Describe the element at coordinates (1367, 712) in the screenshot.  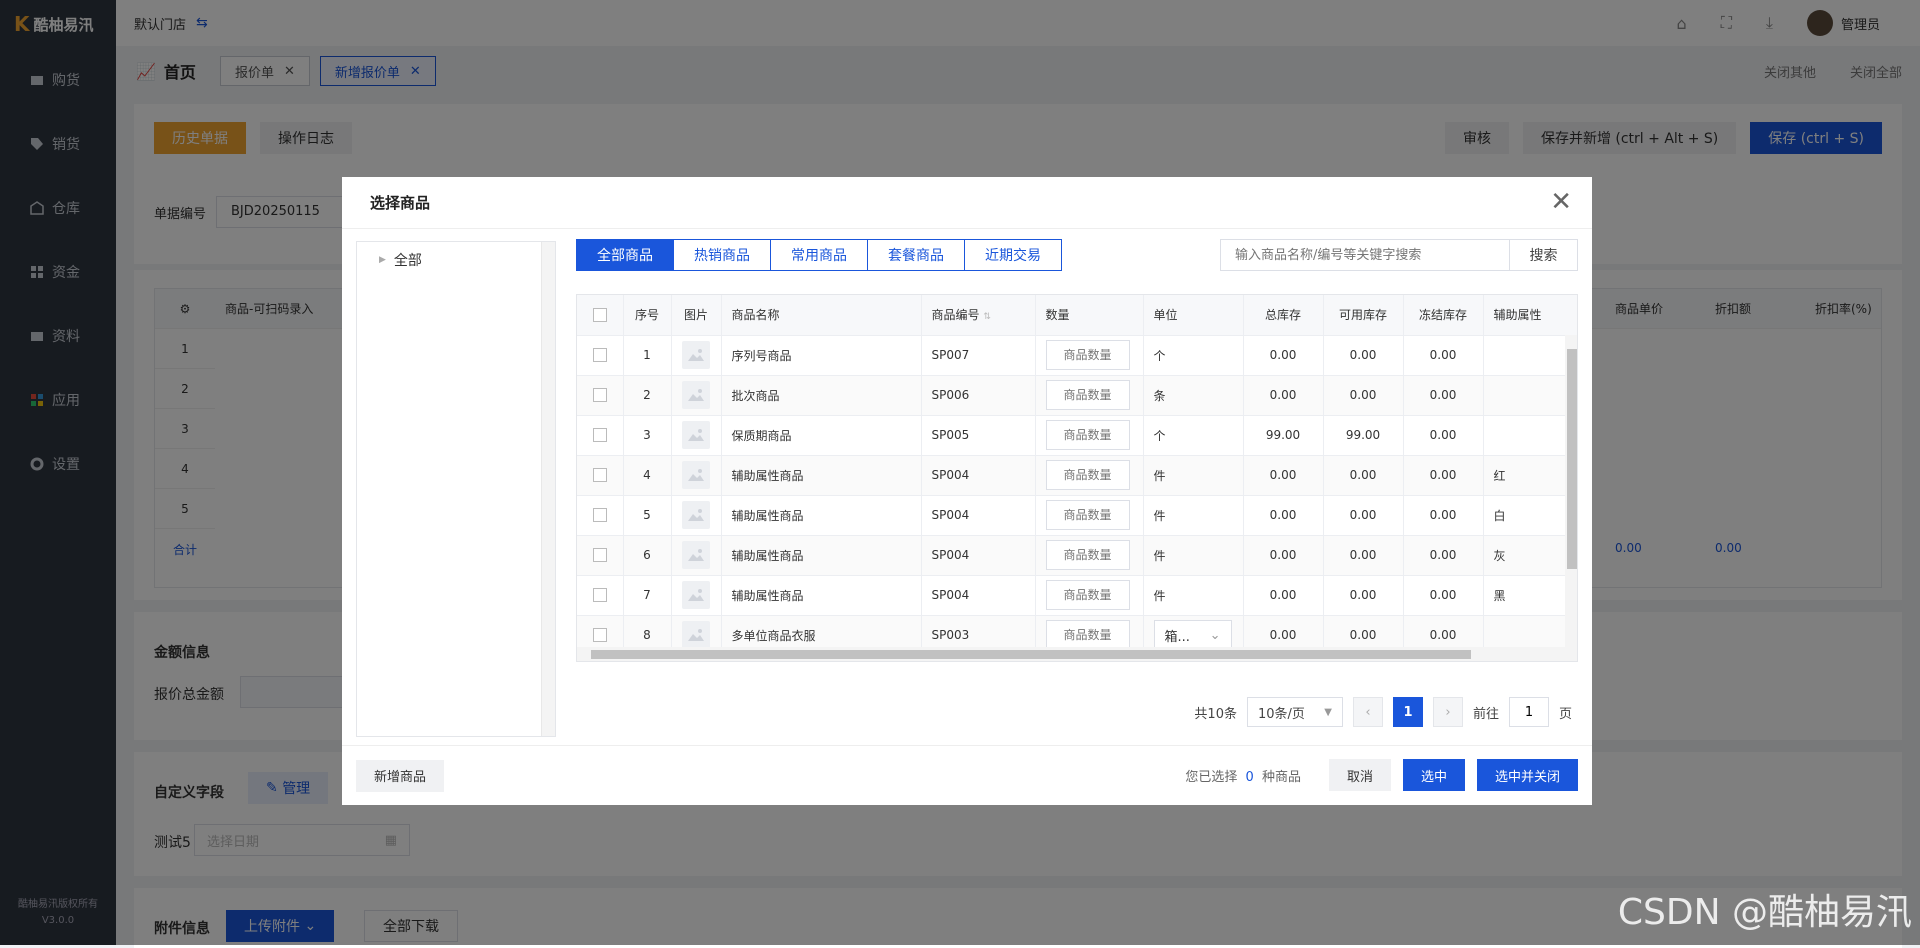
I see `prev-page-button: ‹` at that location.